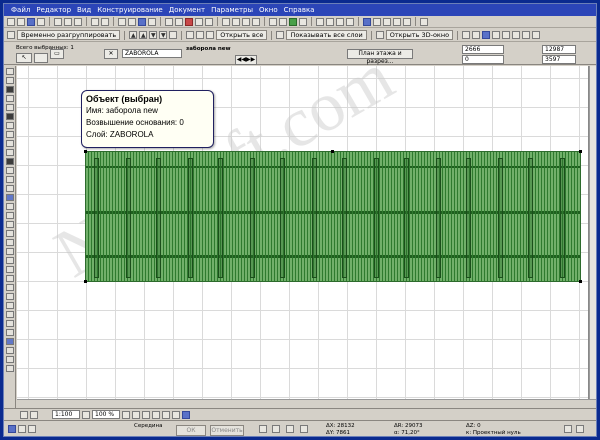 Image resolution: width=600 pixels, height=440 pixels. What do you see at coordinates (53, 10) in the screenshot?
I see `menu-edit: Редактор` at bounding box center [53, 10].